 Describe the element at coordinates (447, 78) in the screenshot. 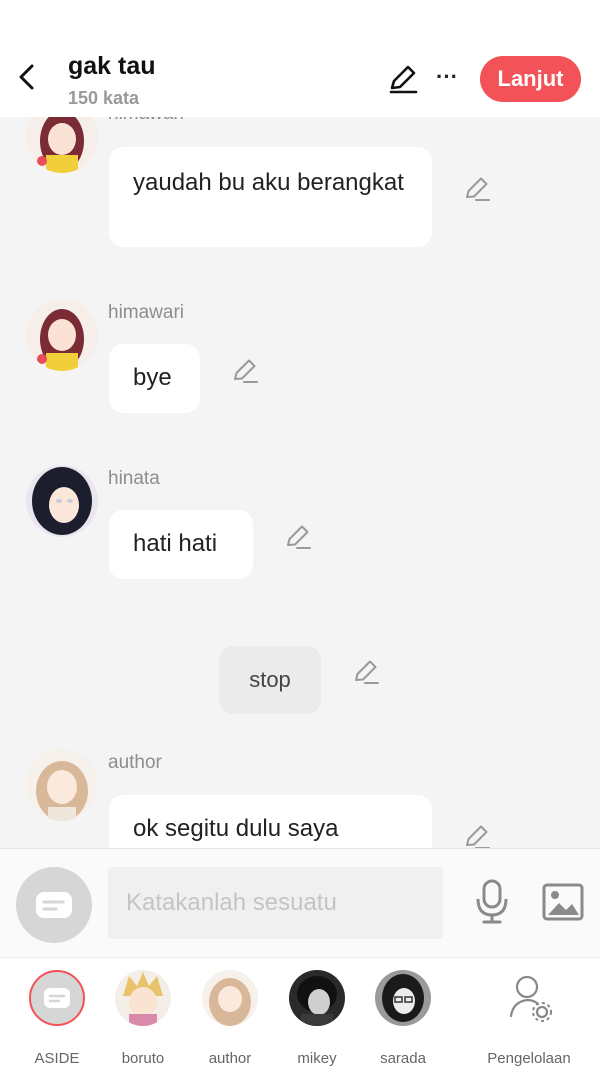

I see `more-options-icon: ···` at that location.